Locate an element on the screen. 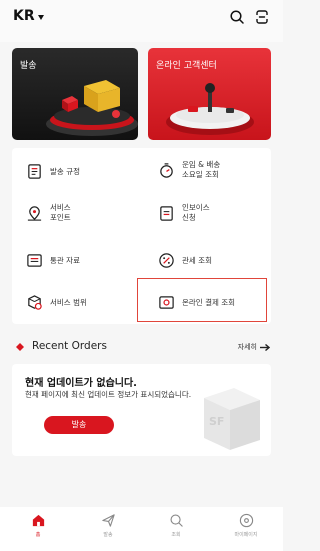  menu-item-rate-transit: 운임 & 배송 소요일 조회 is located at coordinates (189, 170).